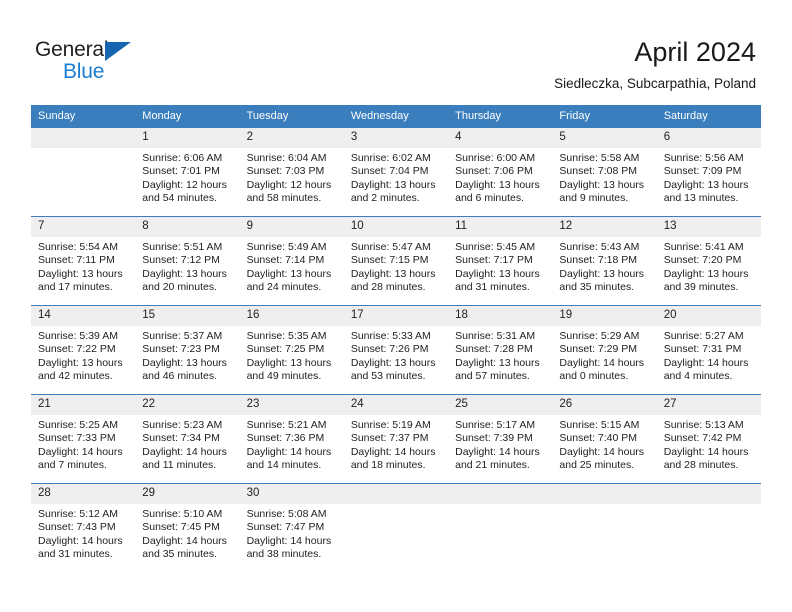 This screenshot has height=612, width=792. What do you see at coordinates (77, 527) in the screenshot?
I see `sunset-time: Sunset: 7:43 PM` at bounding box center [77, 527].